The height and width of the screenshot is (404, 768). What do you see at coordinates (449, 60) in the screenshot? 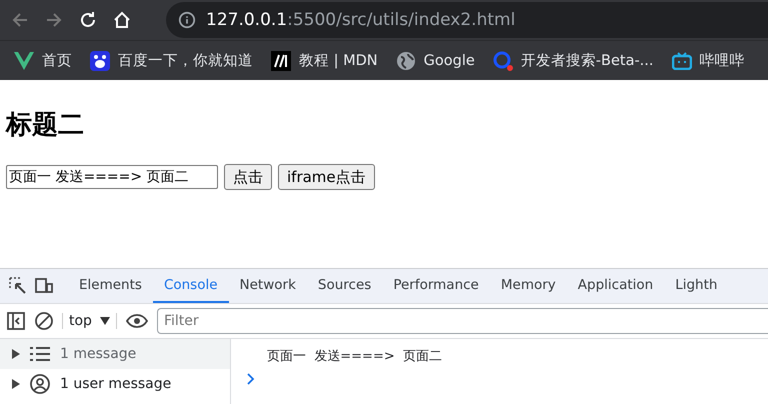
I see `bookmark-link: Google` at bounding box center [449, 60].